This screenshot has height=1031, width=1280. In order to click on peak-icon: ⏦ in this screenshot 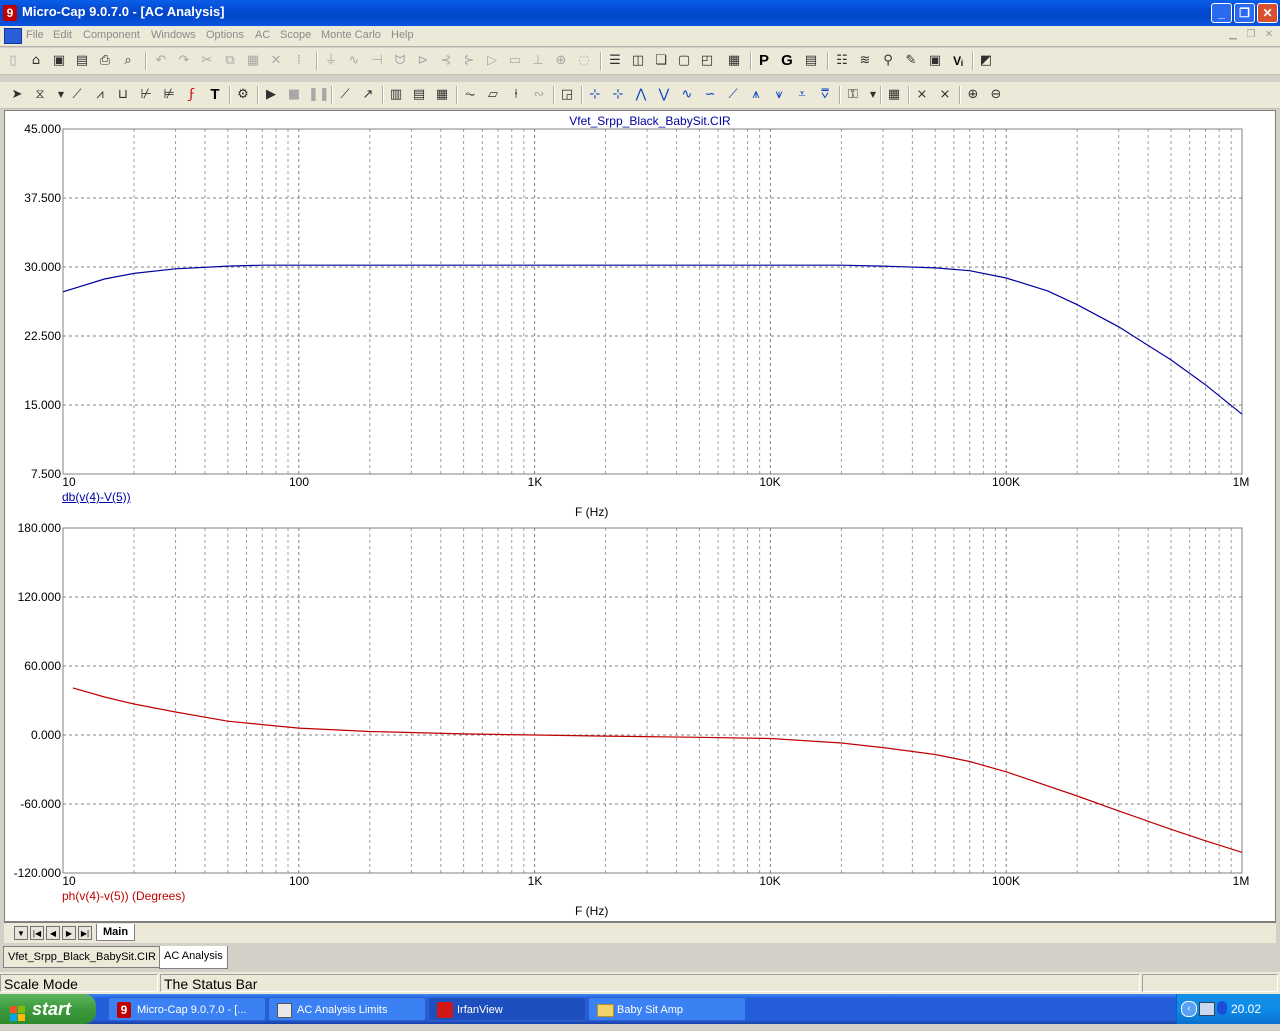, I will do `click(470, 95)`.